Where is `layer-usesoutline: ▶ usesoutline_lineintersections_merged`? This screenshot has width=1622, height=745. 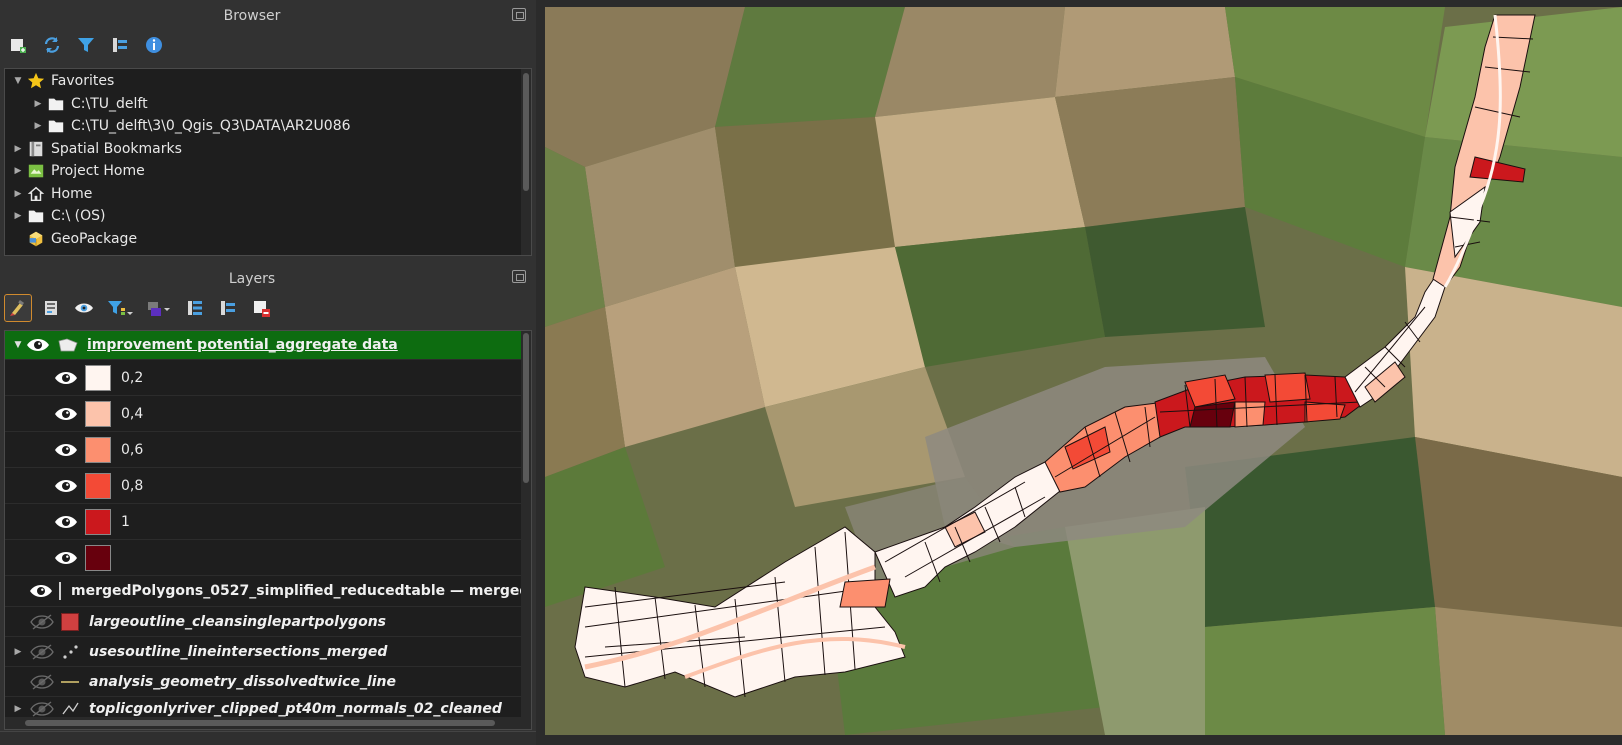 layer-usesoutline: ▶ usesoutline_lineintersections_merged is located at coordinates (268, 652).